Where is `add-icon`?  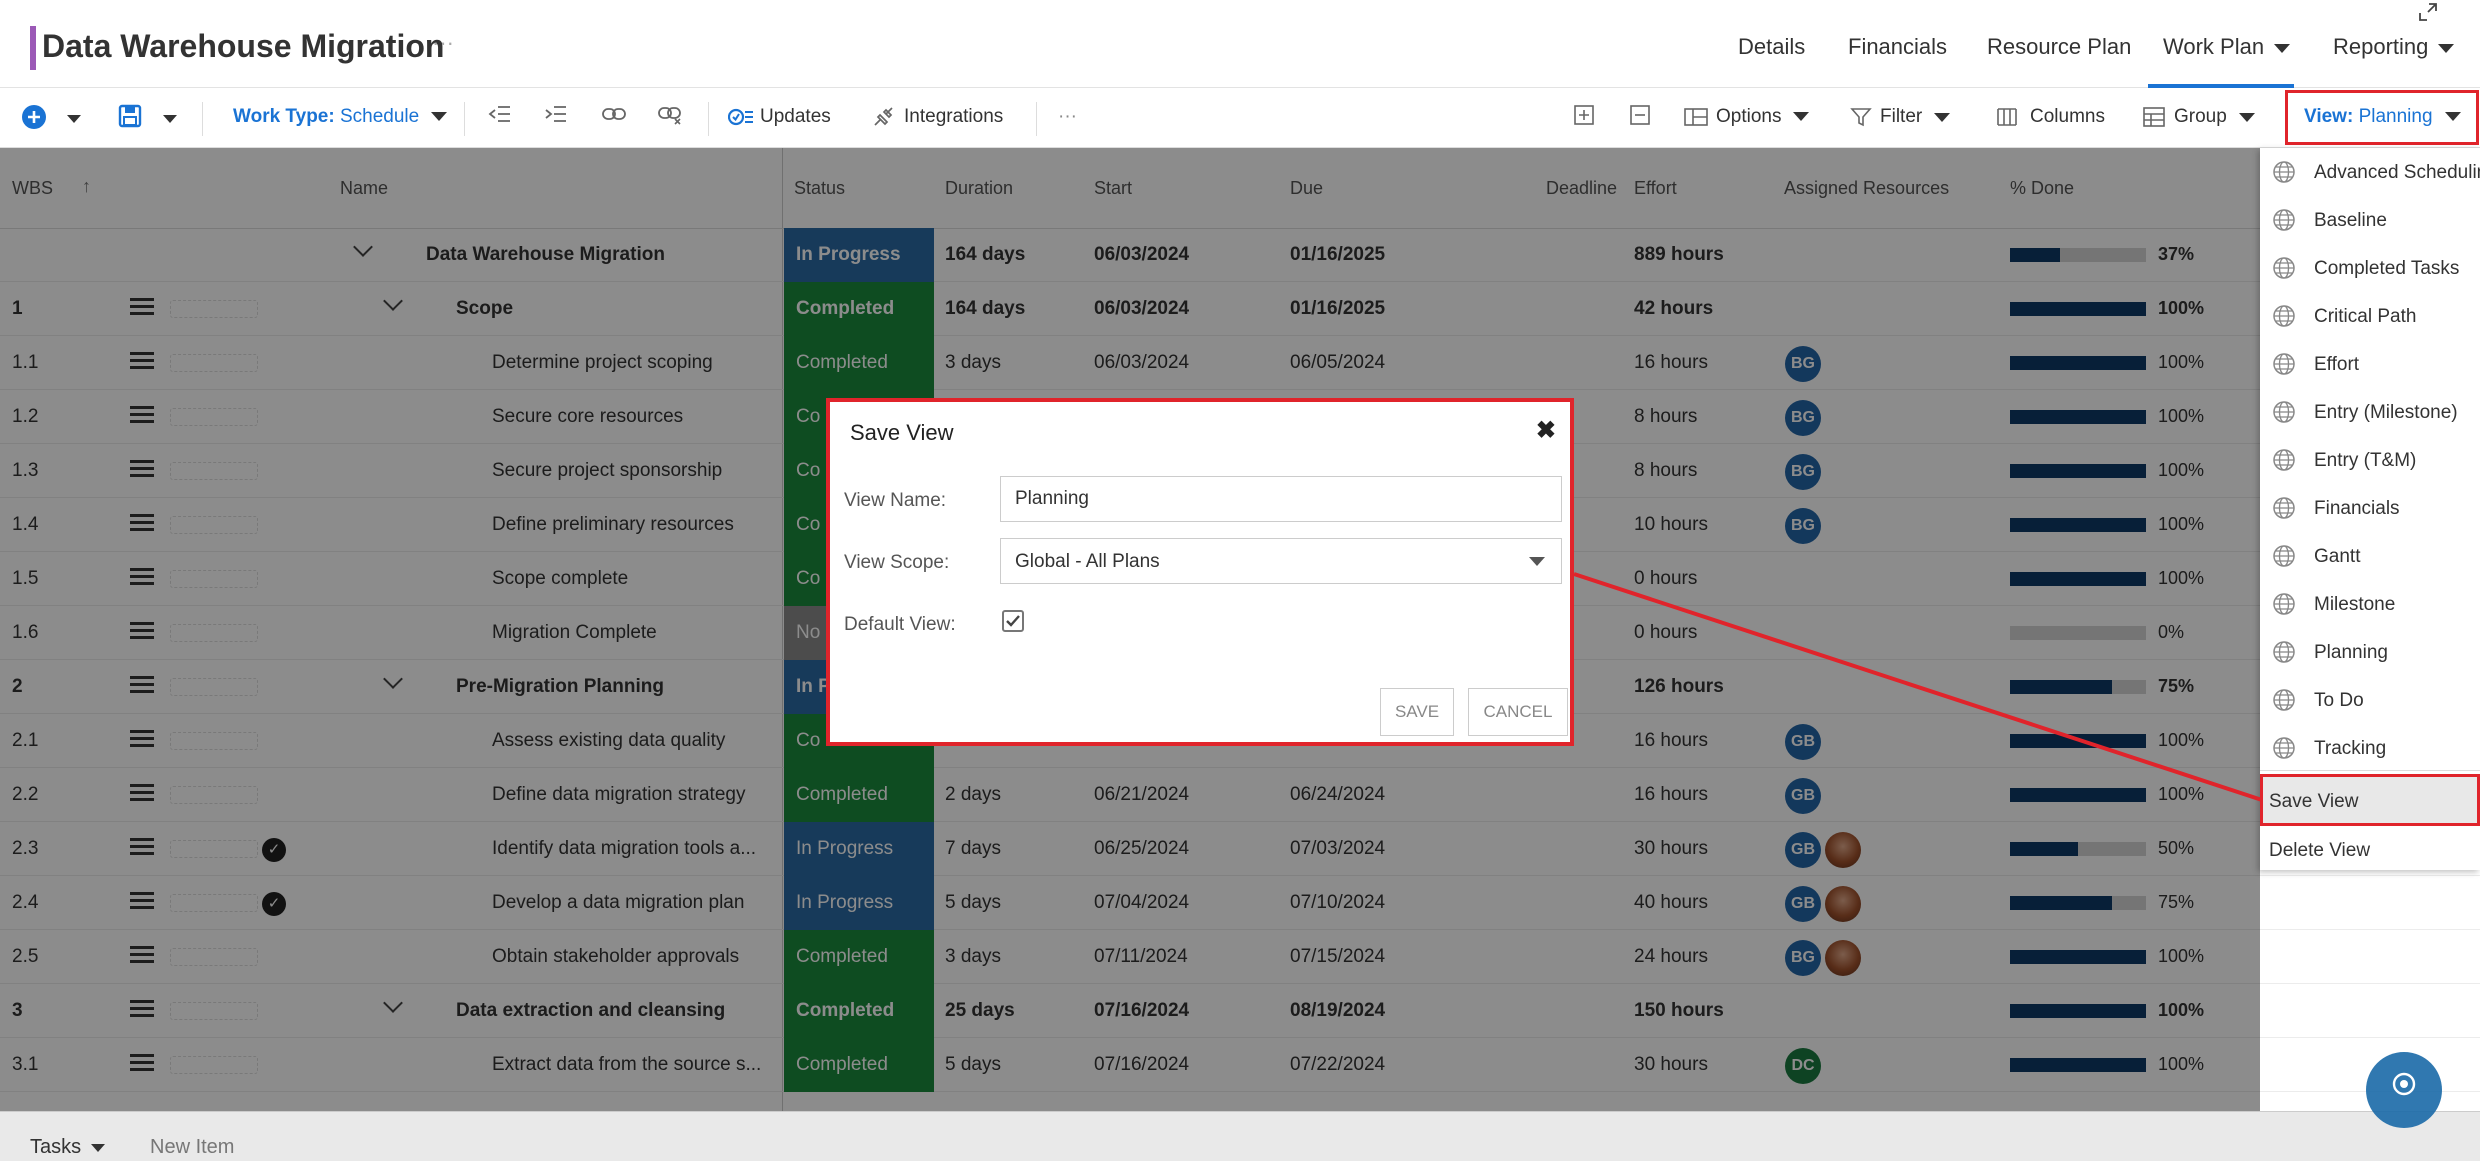
add-icon is located at coordinates (34, 118).